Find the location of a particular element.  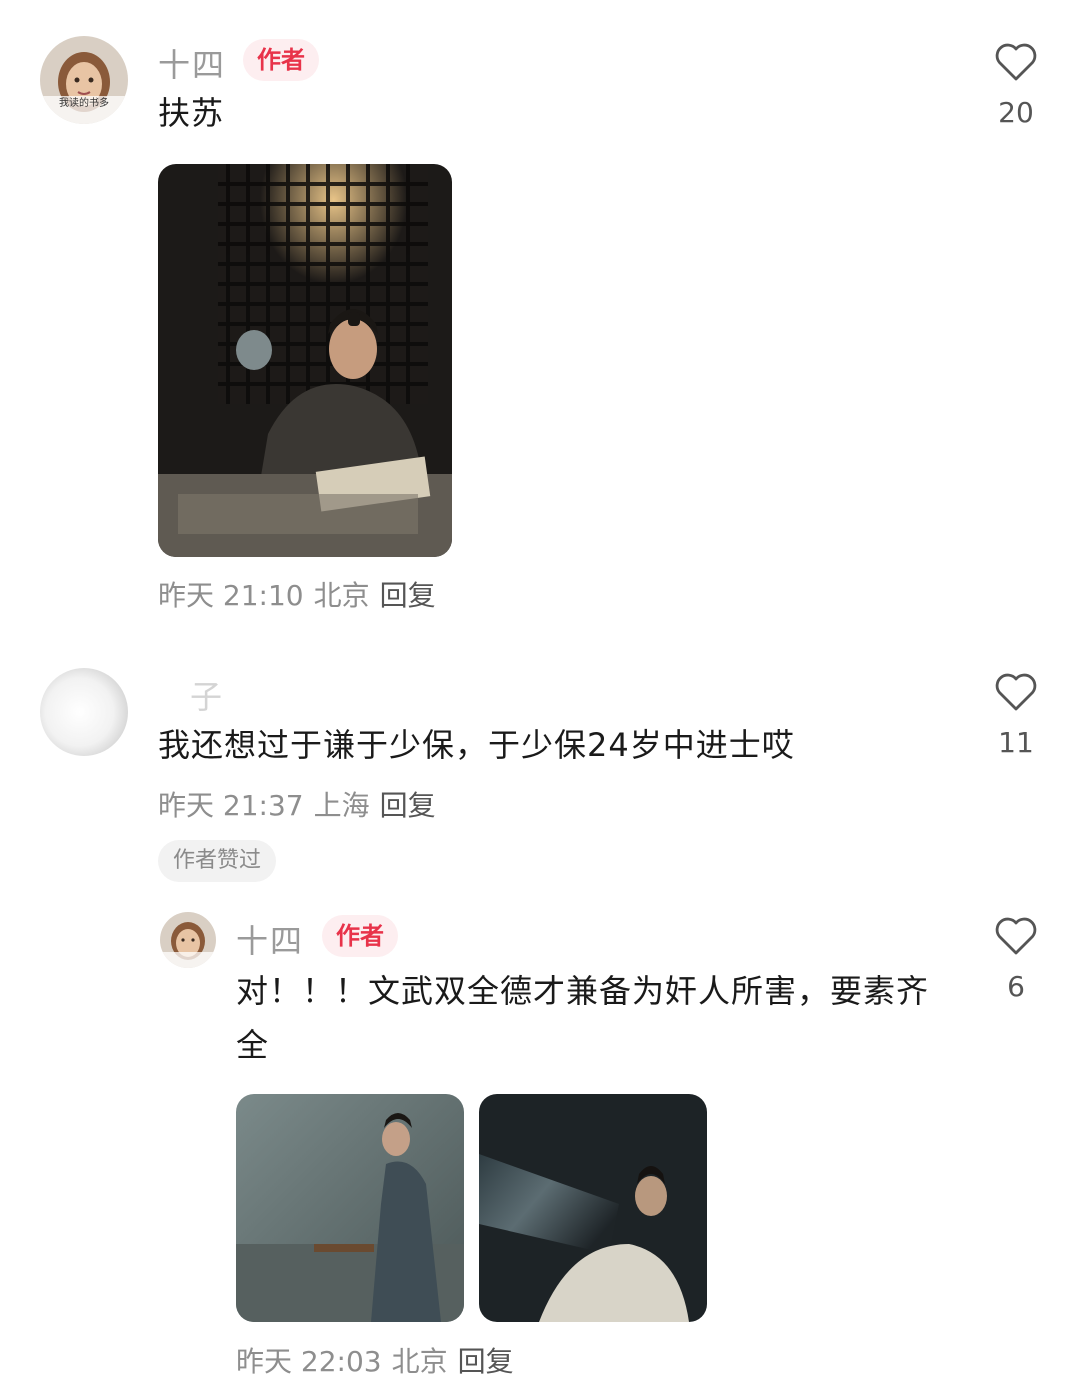

comment-time: 昨天 21:10 is located at coordinates (231, 595).